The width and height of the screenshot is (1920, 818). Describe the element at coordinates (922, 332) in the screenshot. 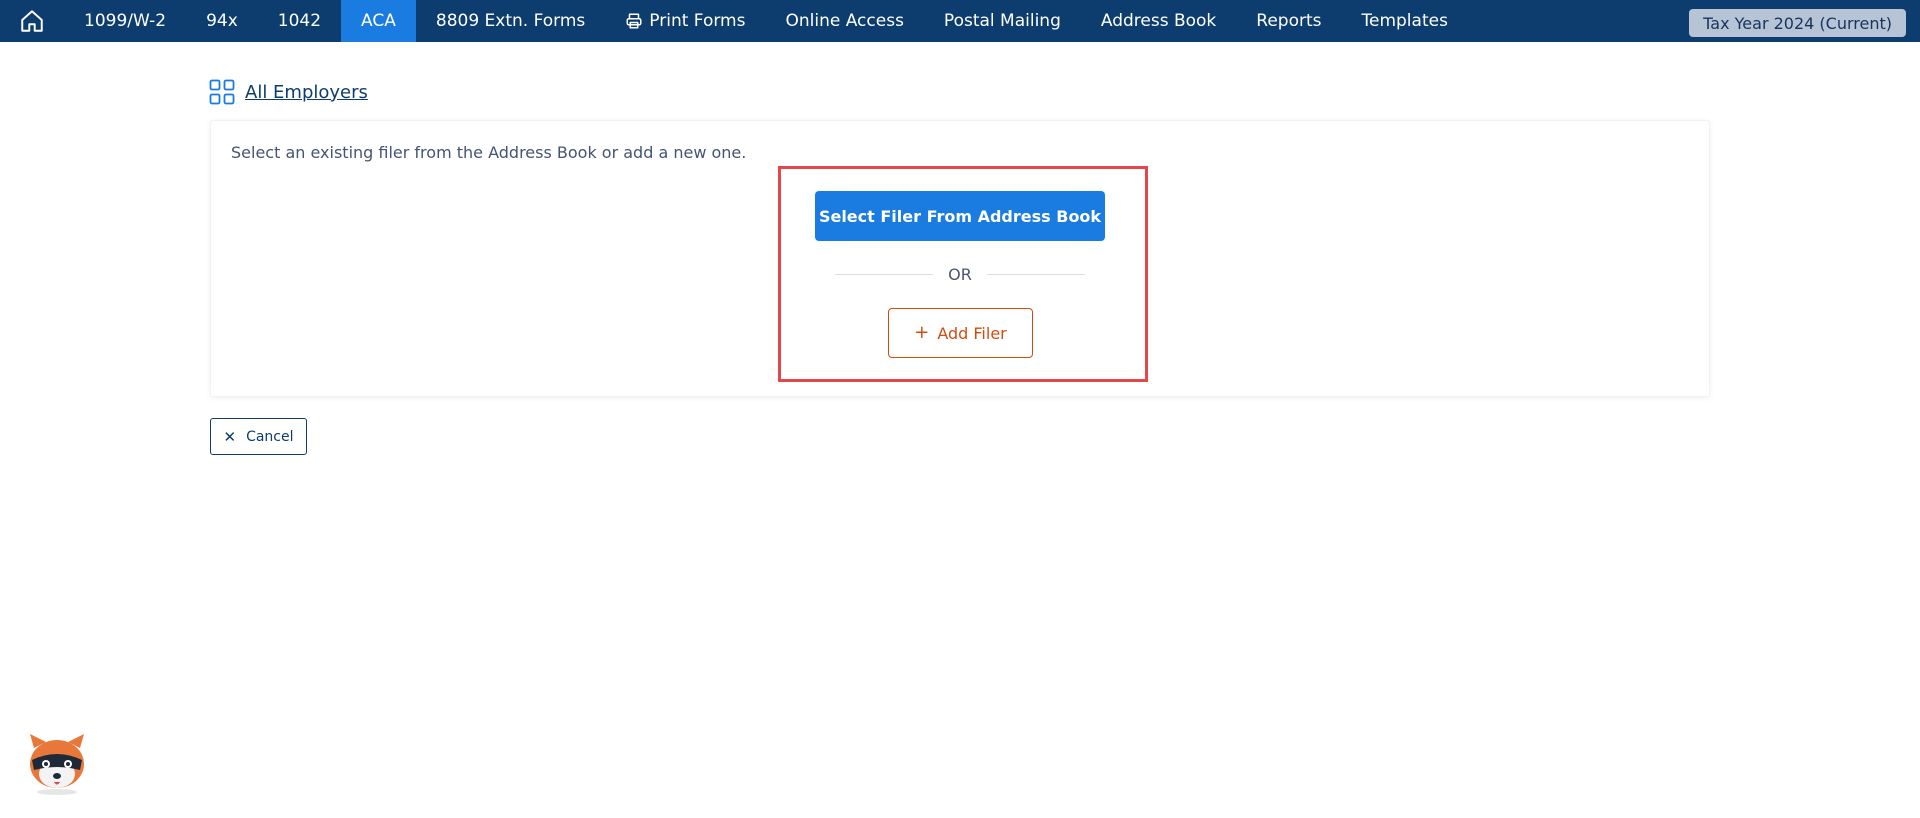

I see `plus-icon: +` at that location.